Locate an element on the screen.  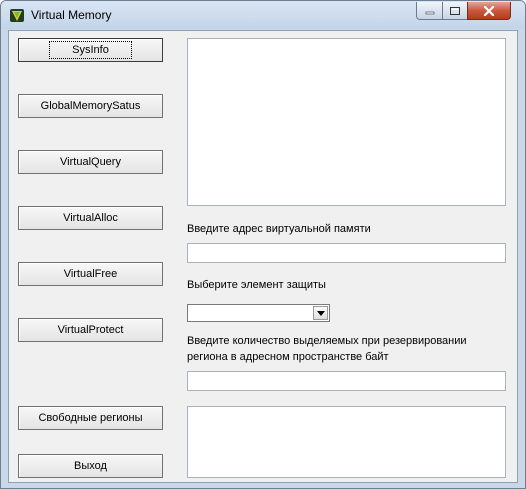
address-input is located at coordinates (346, 253).